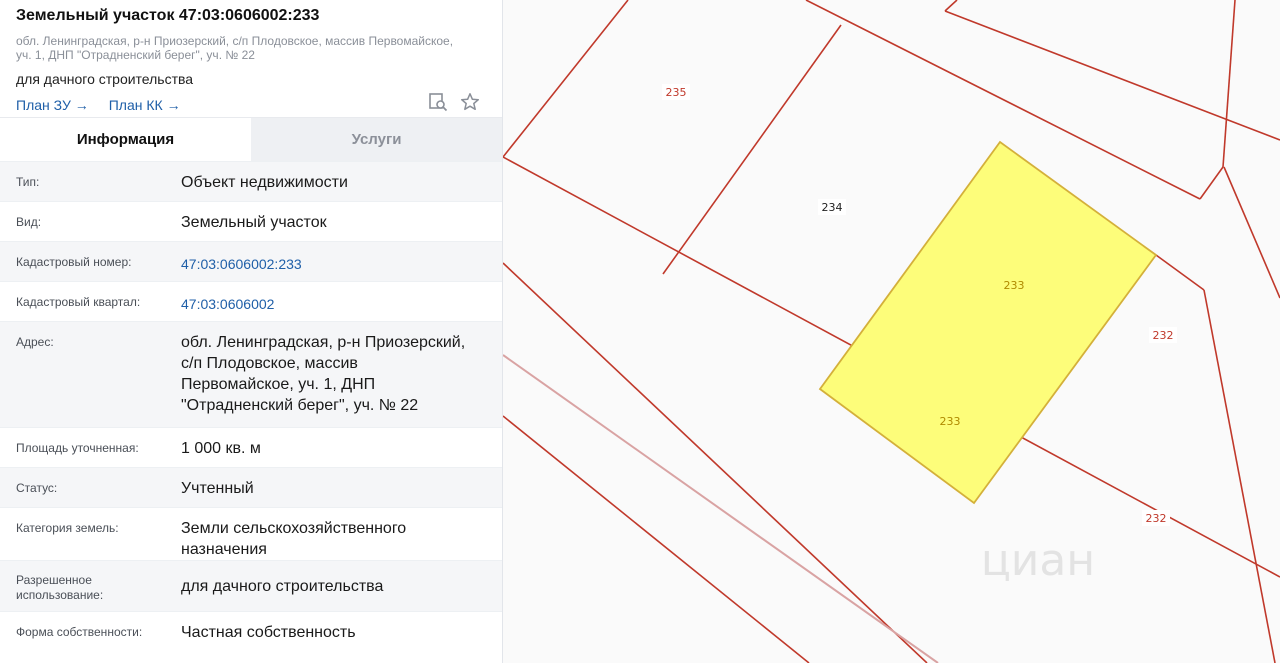 This screenshot has width=1280, height=663. Describe the element at coordinates (1038, 560) in the screenshot. I see `cian-watermark: циан` at that location.